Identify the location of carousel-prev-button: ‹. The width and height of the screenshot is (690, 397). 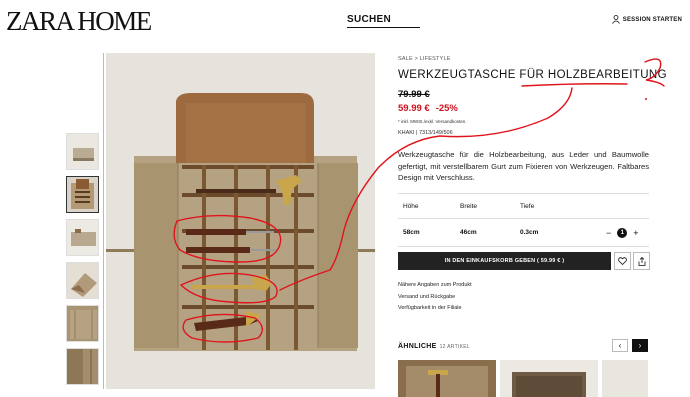
(620, 345).